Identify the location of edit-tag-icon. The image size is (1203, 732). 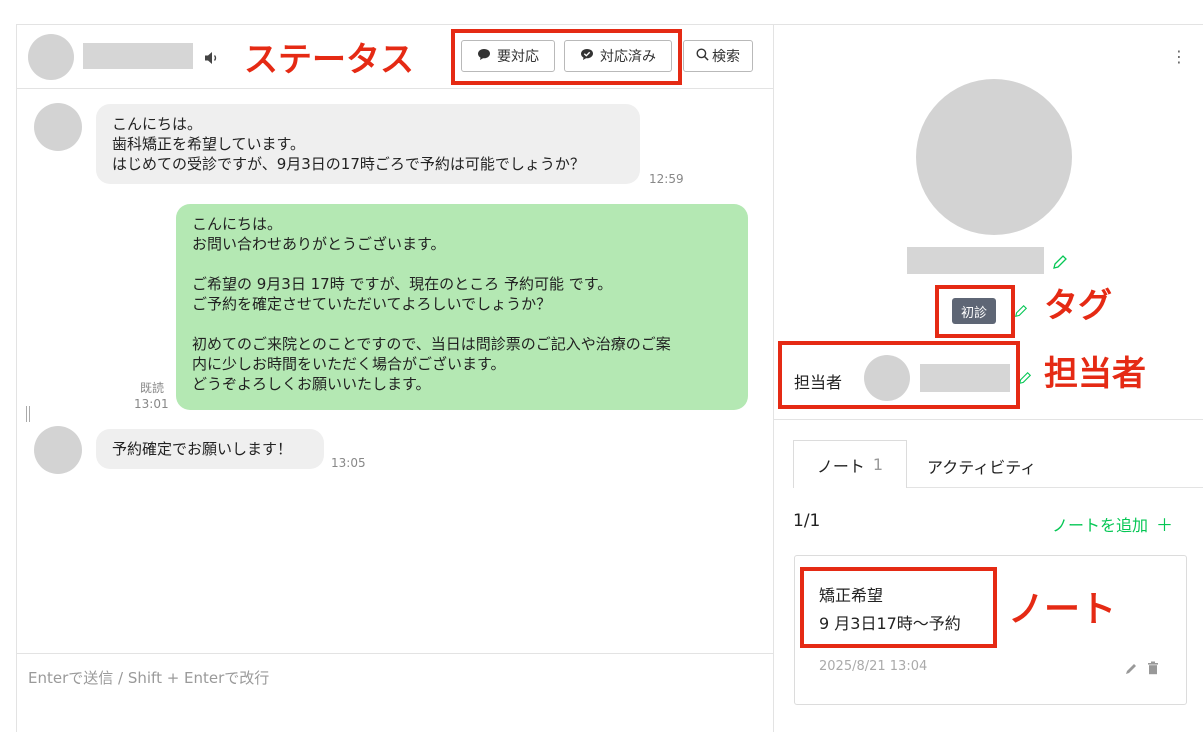
(1021, 312).